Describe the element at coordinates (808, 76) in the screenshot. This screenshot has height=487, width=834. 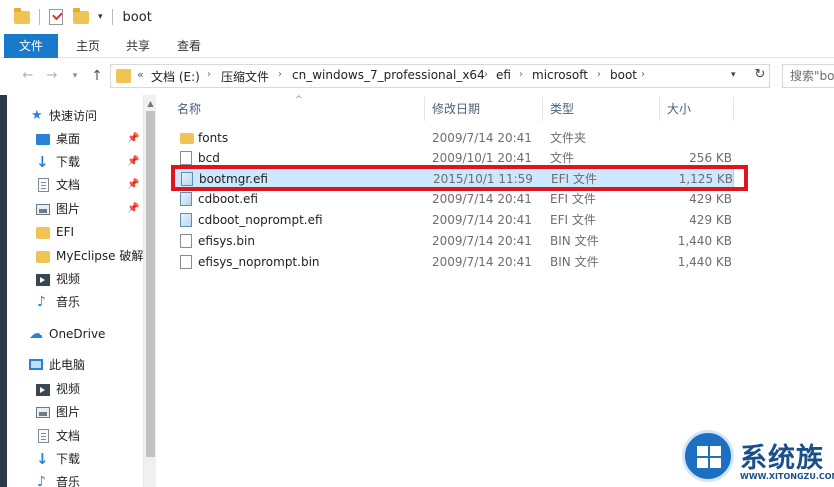
I see `search-input: 搜索"boot"` at that location.